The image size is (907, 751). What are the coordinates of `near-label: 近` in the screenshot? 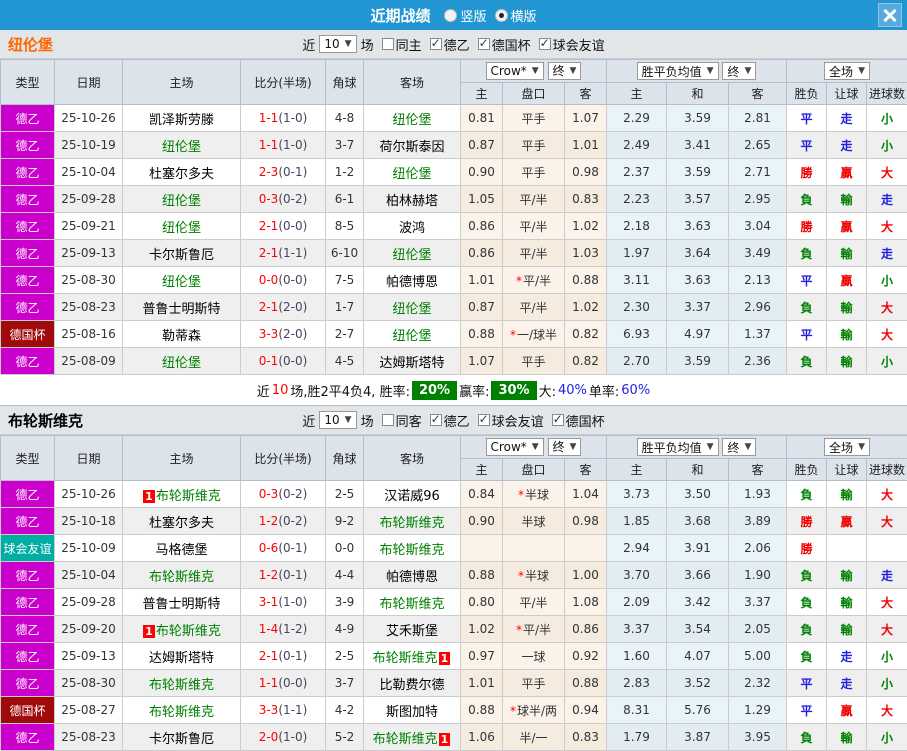 It's located at (309, 46).